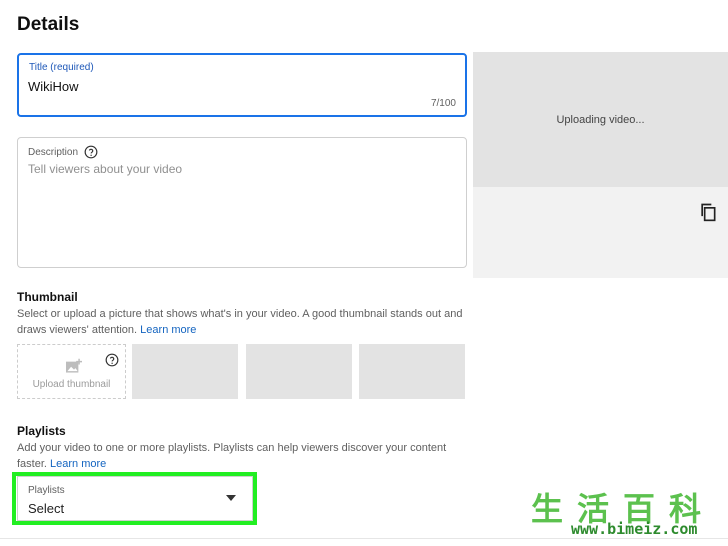 This screenshot has height=546, width=728. I want to click on thumbnail-learn-more-link: Learn more, so click(168, 330).